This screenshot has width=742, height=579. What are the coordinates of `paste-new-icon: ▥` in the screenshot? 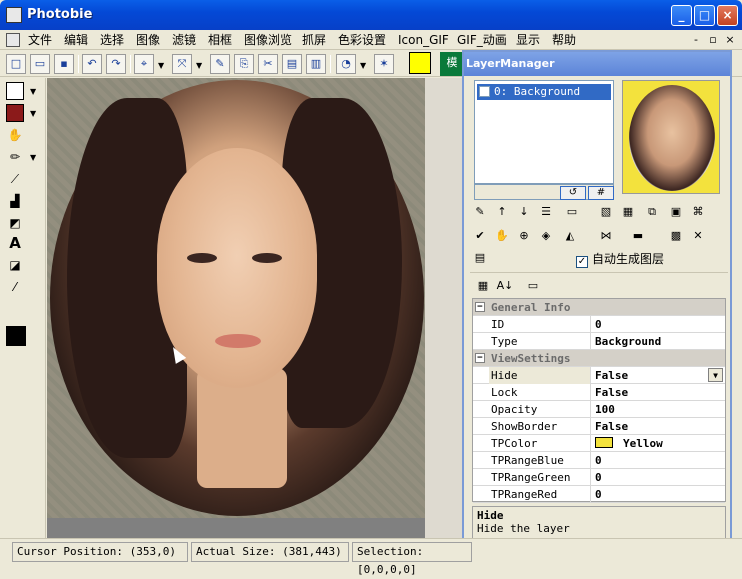 It's located at (316, 64).